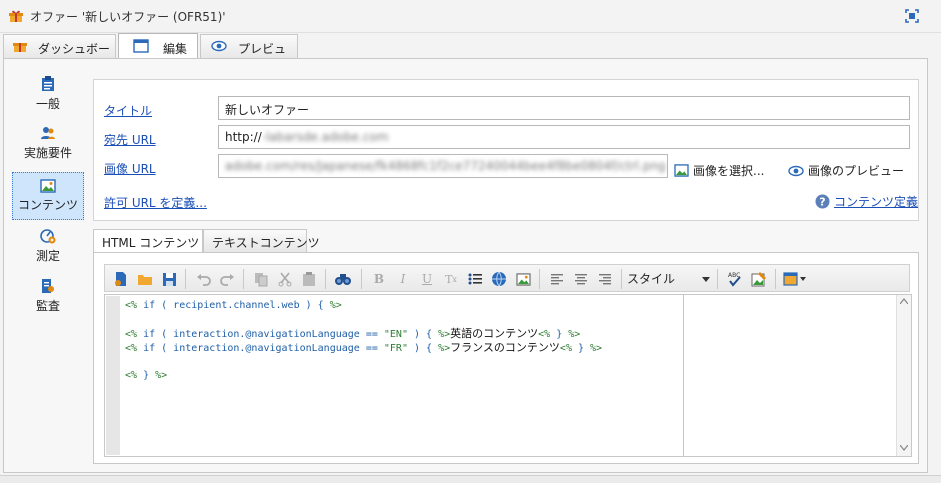  I want to click on status-bar, so click(470, 479).